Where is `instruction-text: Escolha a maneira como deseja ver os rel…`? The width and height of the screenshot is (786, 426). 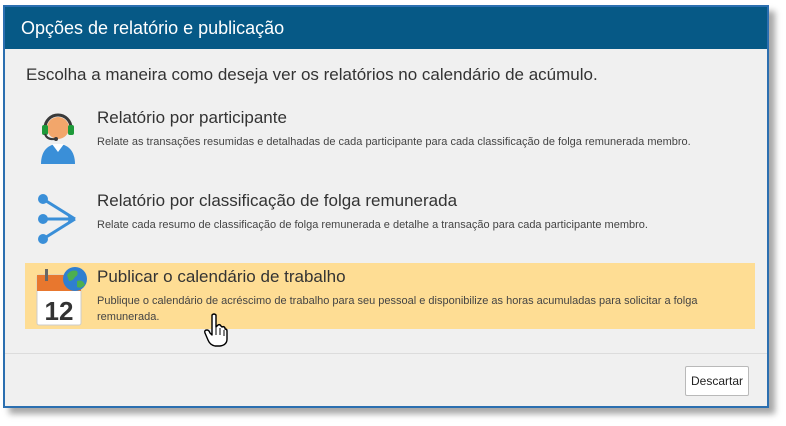 instruction-text: Escolha a maneira como deseja ver os rel… is located at coordinates (312, 74).